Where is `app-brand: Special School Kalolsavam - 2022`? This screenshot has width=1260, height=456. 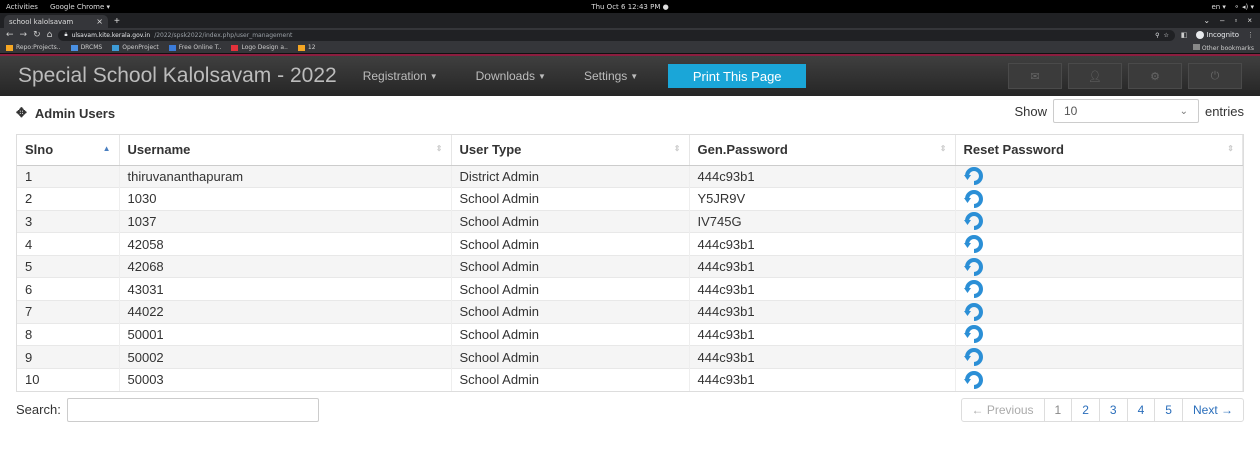 app-brand: Special School Kalolsavam - 2022 is located at coordinates (177, 76).